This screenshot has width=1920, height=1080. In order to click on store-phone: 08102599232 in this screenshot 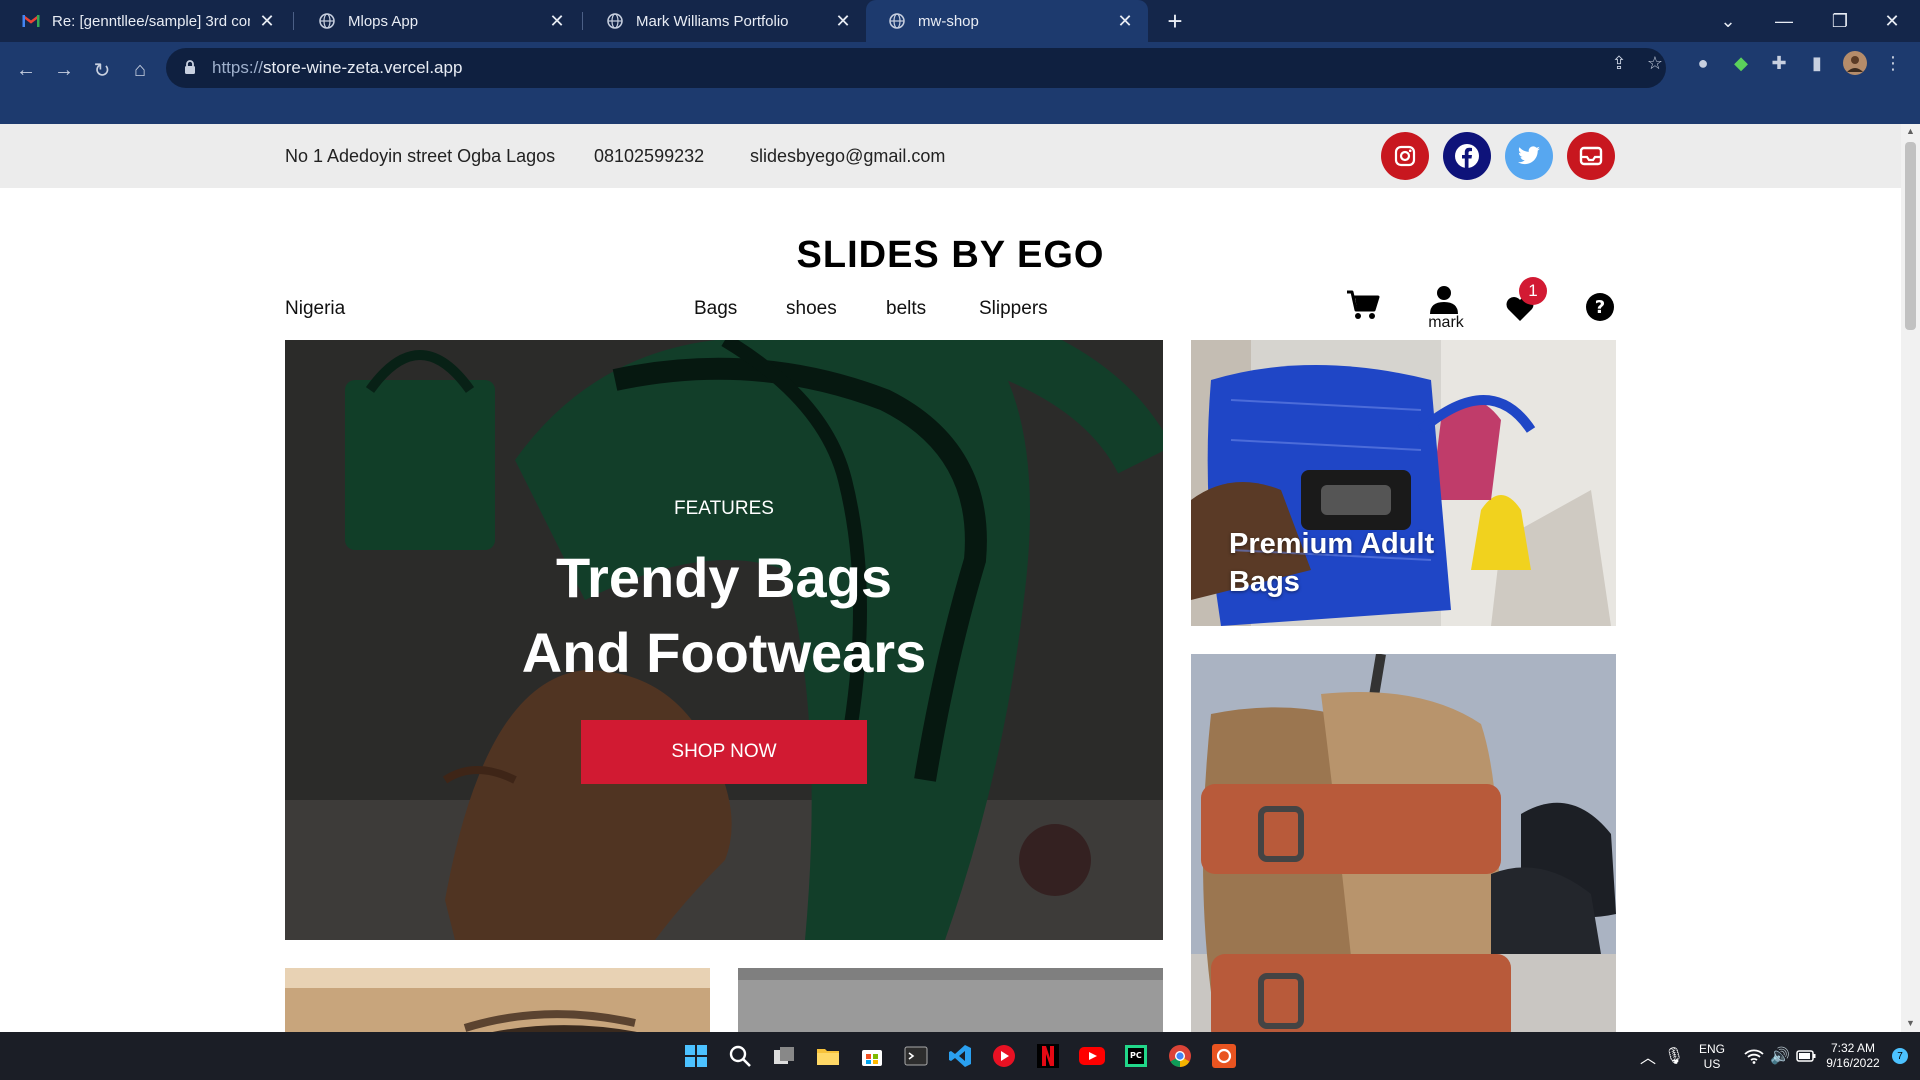, I will do `click(649, 156)`.